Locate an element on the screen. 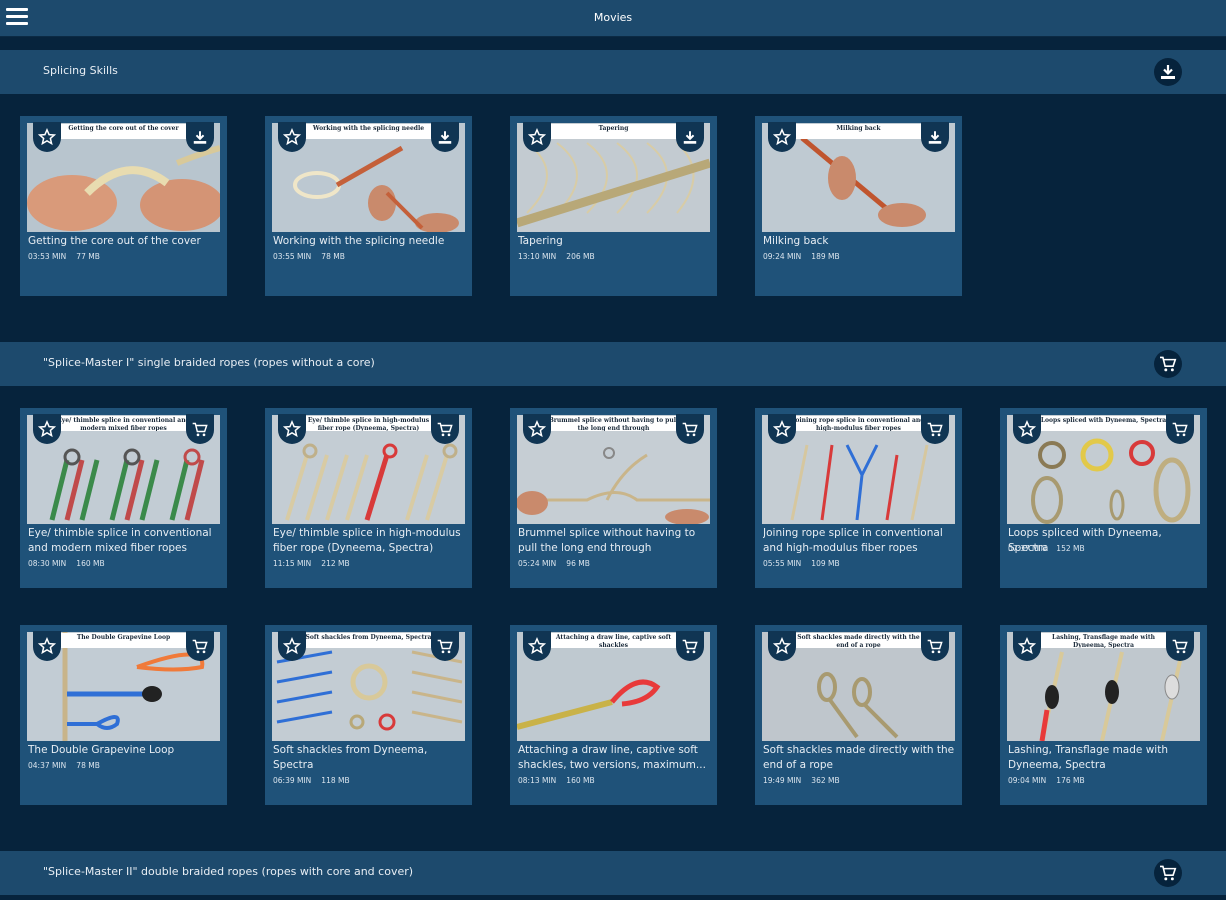 The width and height of the screenshot is (1226, 900). thumbnail-caption: Loops spliced with Dyneema, Spectra is located at coordinates (1103, 423).